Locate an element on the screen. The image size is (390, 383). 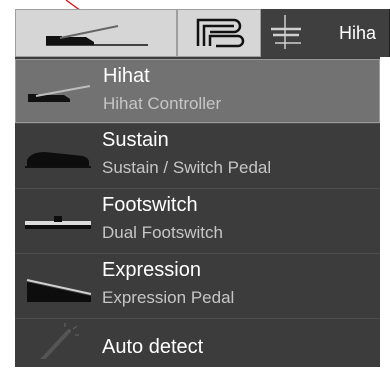
item-title: Expression is located at coordinates (151, 270).